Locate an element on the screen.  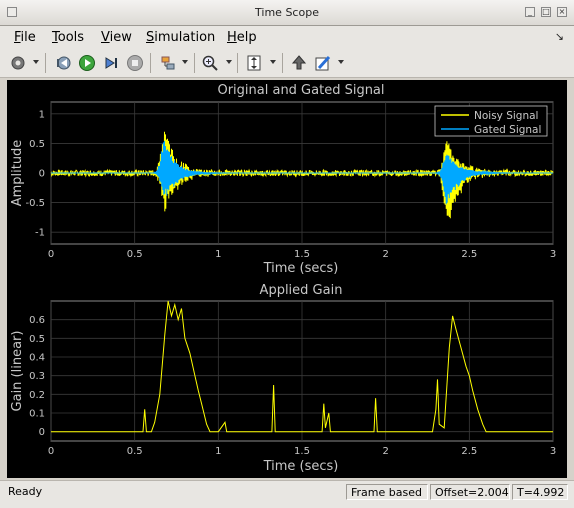
zoom-in-icon is located at coordinates (210, 63).